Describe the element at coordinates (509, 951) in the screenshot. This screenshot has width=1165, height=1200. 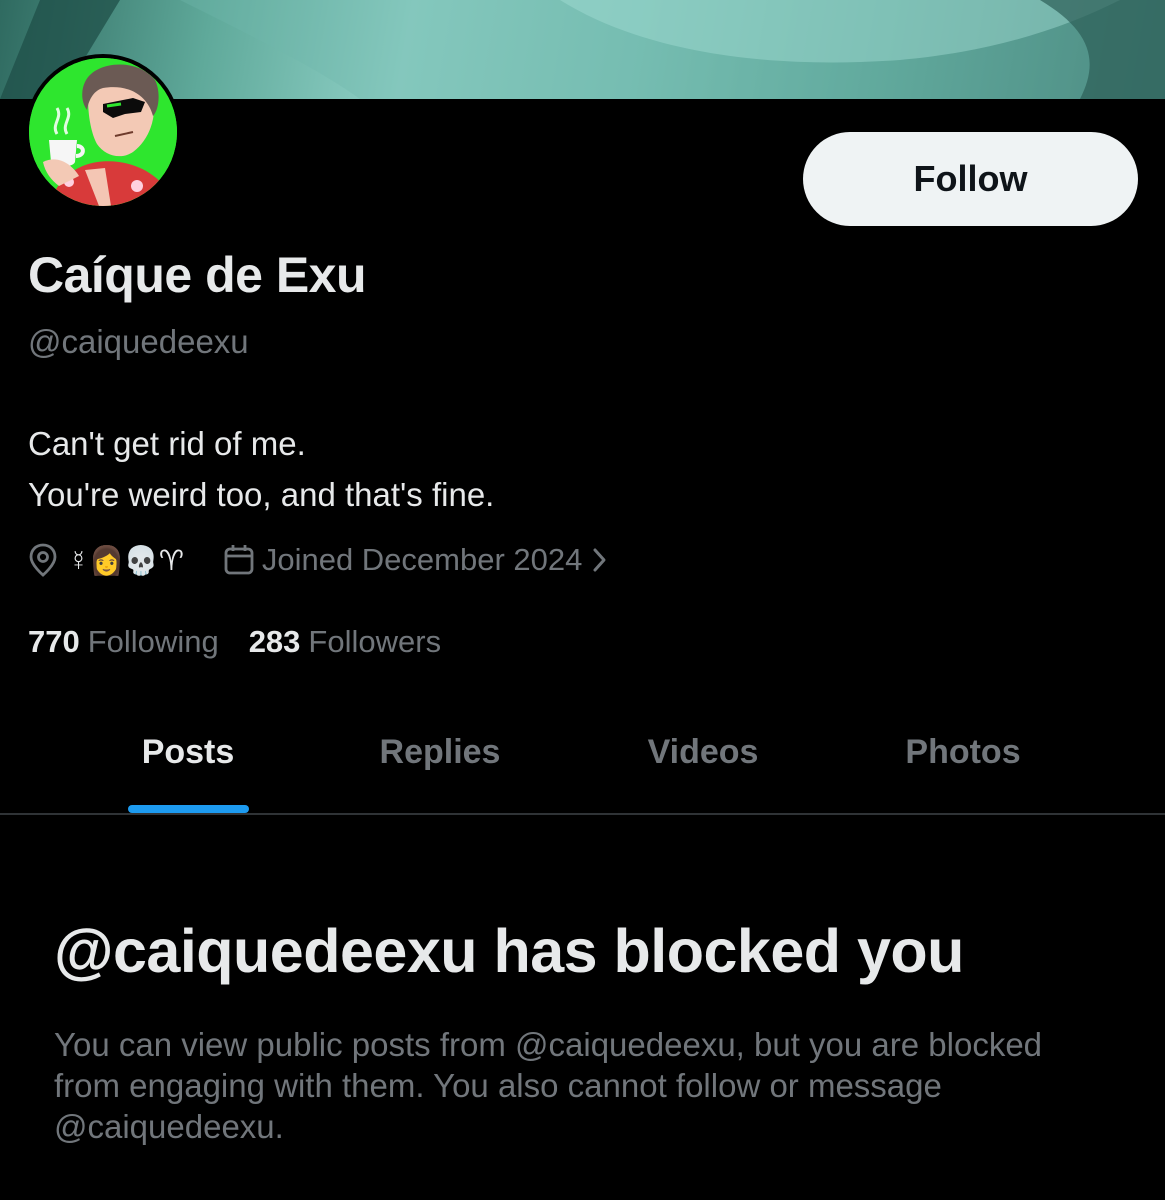
I see `blocked-title: @caiquedeexu has blocked you` at that location.